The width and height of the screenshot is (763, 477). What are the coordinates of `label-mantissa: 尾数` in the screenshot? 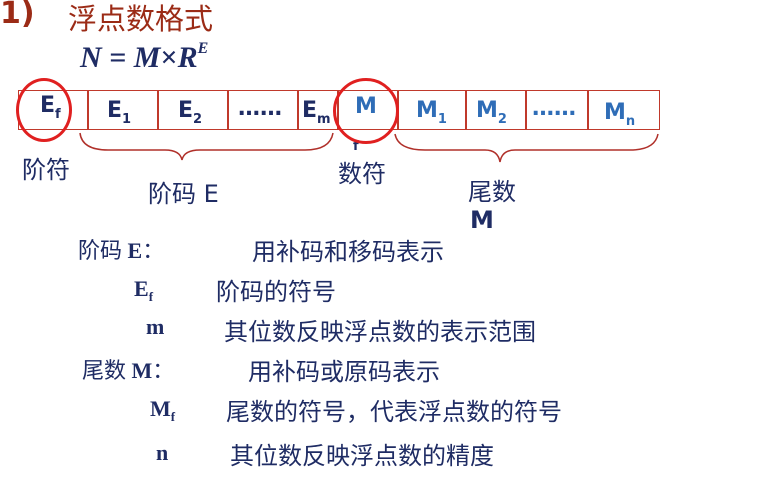 It's located at (492, 192).